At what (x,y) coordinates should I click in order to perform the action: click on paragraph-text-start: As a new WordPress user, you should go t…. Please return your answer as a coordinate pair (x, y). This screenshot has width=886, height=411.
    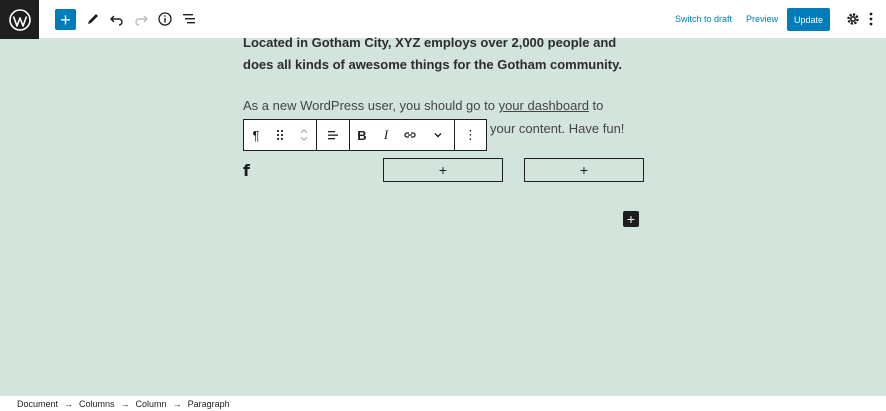
    Looking at the image, I should click on (371, 105).